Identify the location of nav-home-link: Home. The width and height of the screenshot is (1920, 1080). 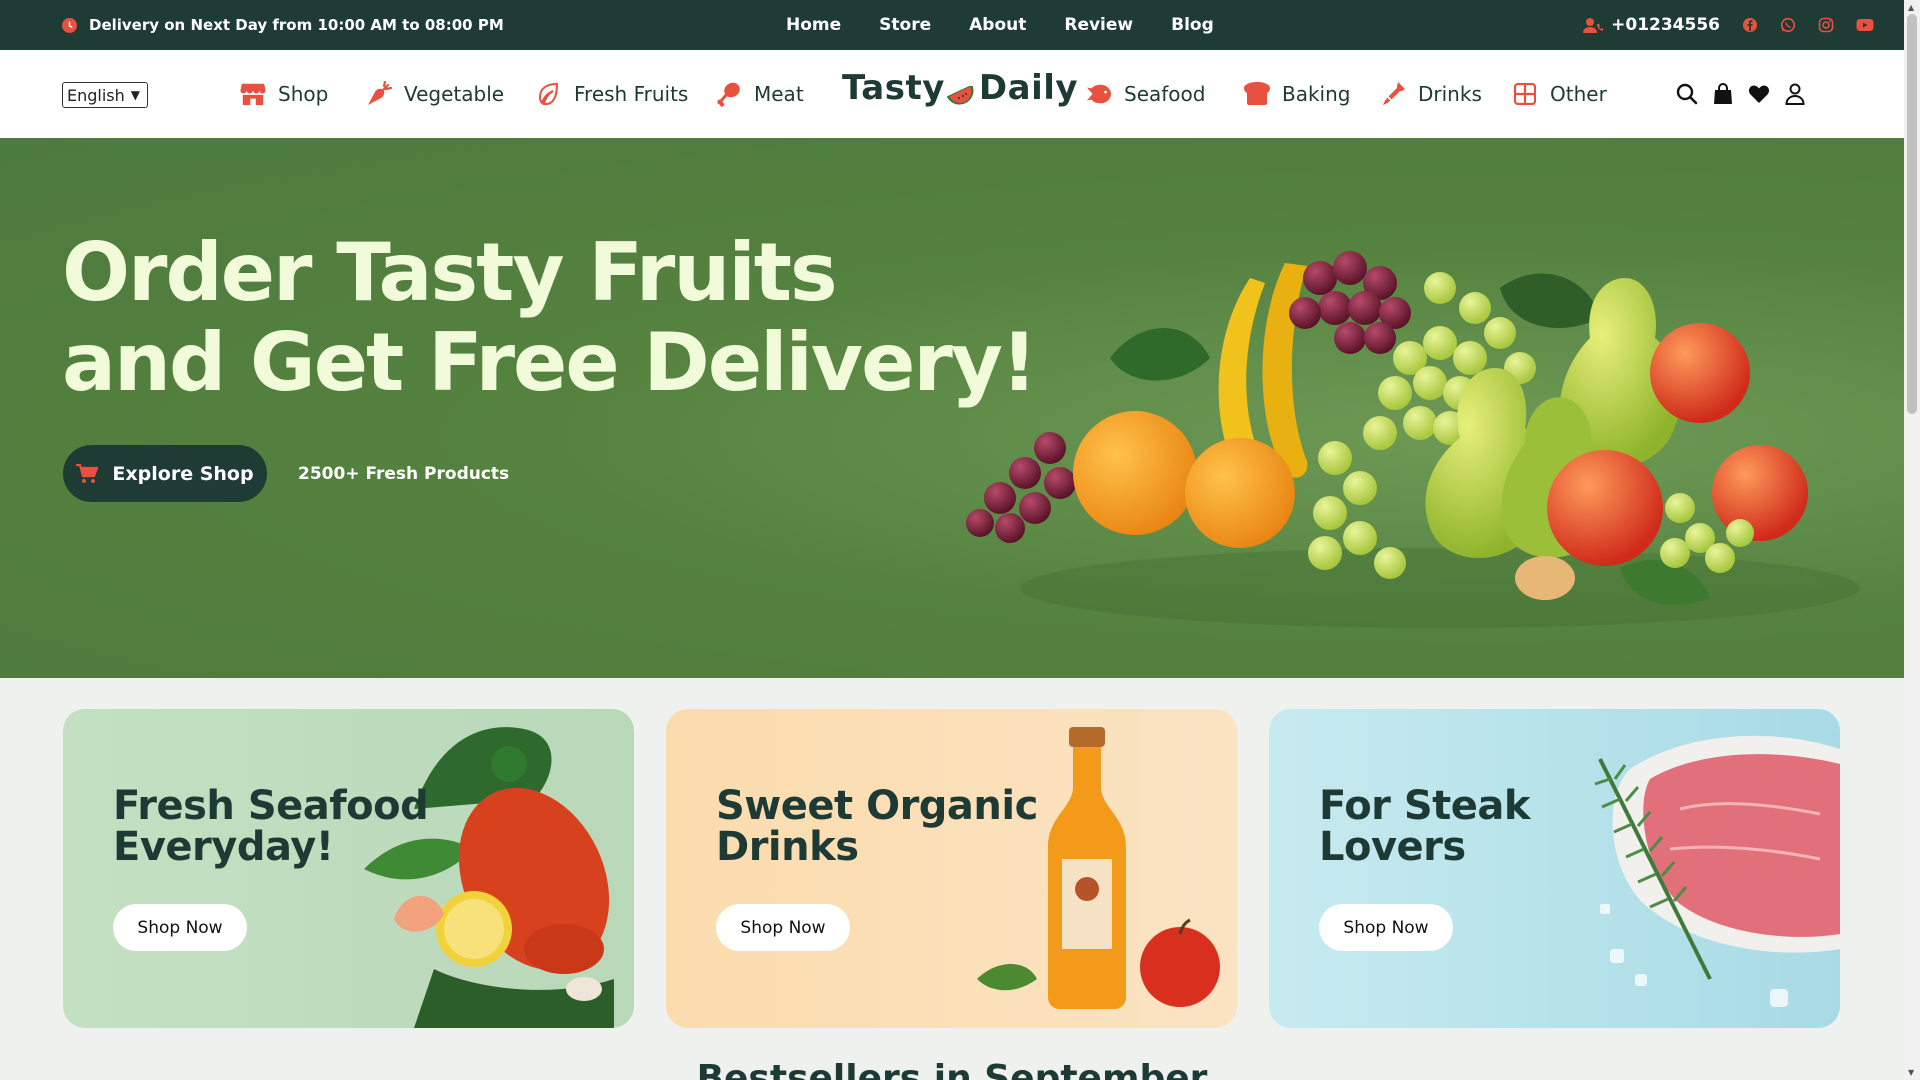
(813, 25).